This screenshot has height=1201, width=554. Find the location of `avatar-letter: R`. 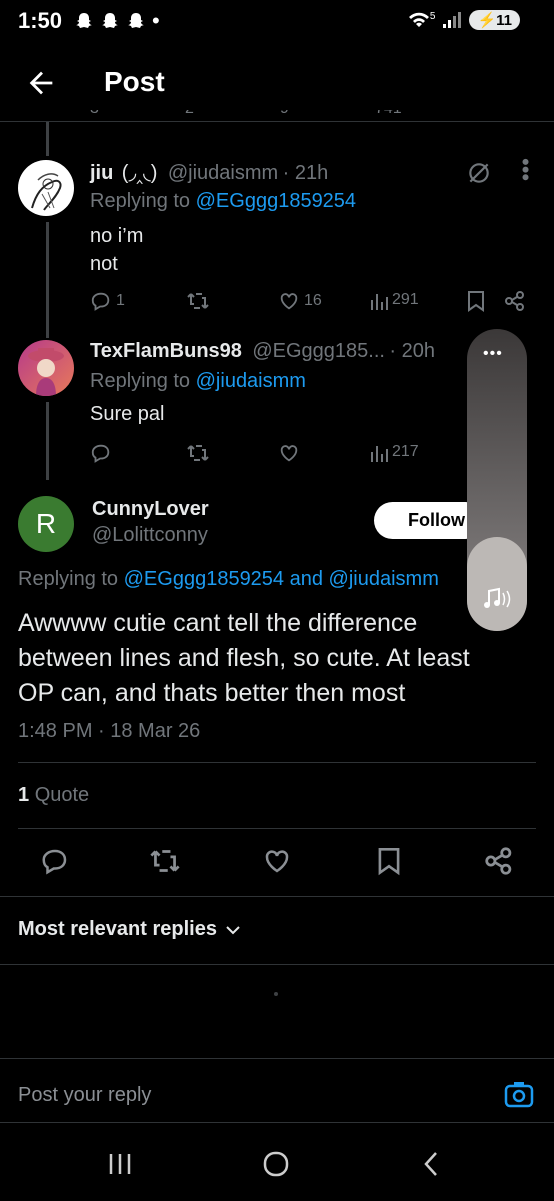

avatar-letter: R is located at coordinates (46, 523).